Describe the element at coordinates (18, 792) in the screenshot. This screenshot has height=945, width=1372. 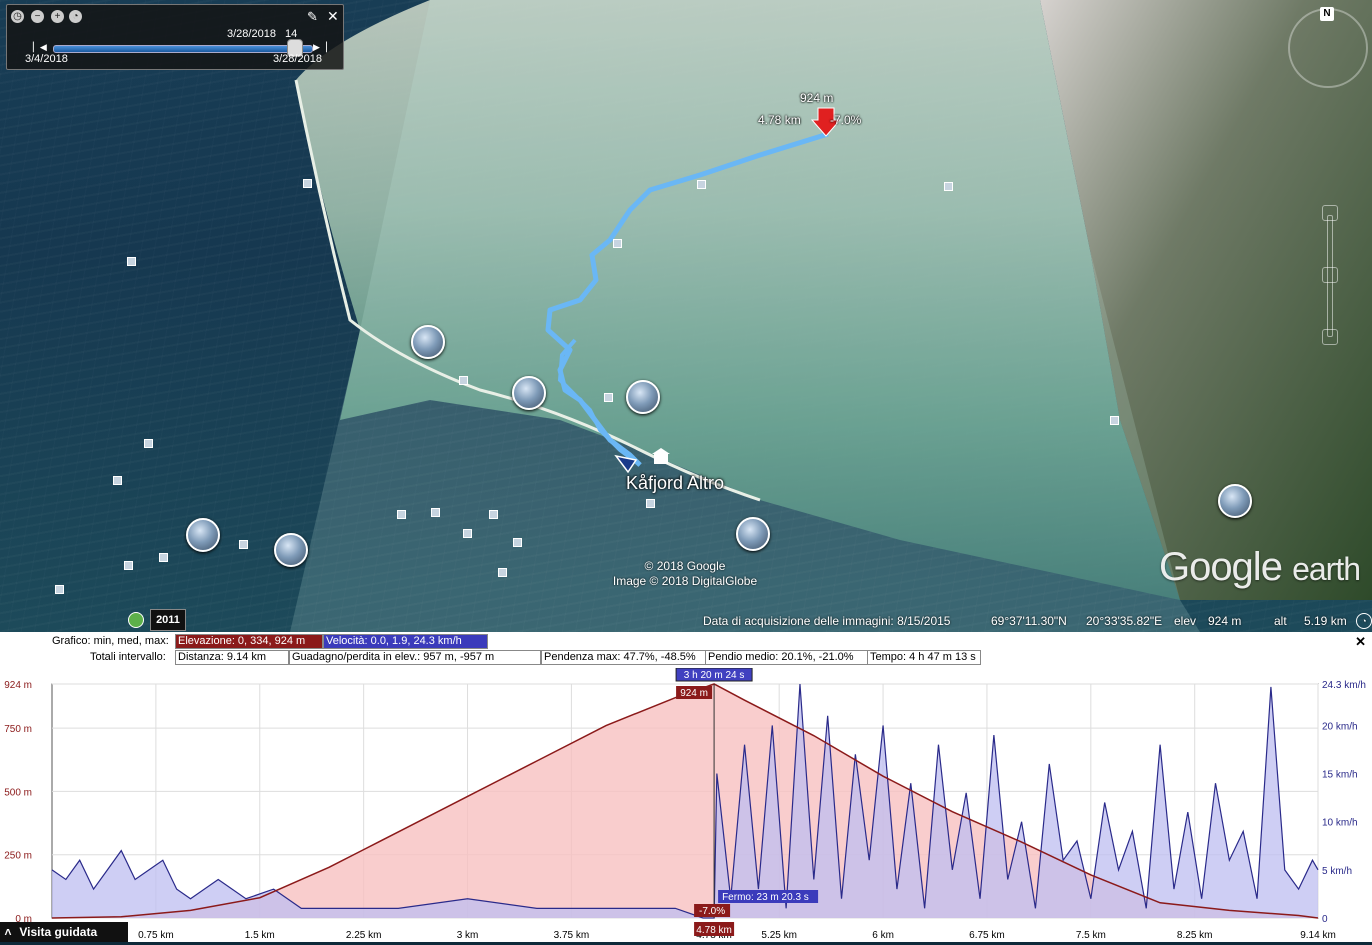
I see `elevation-tick-label: 500 m` at that location.